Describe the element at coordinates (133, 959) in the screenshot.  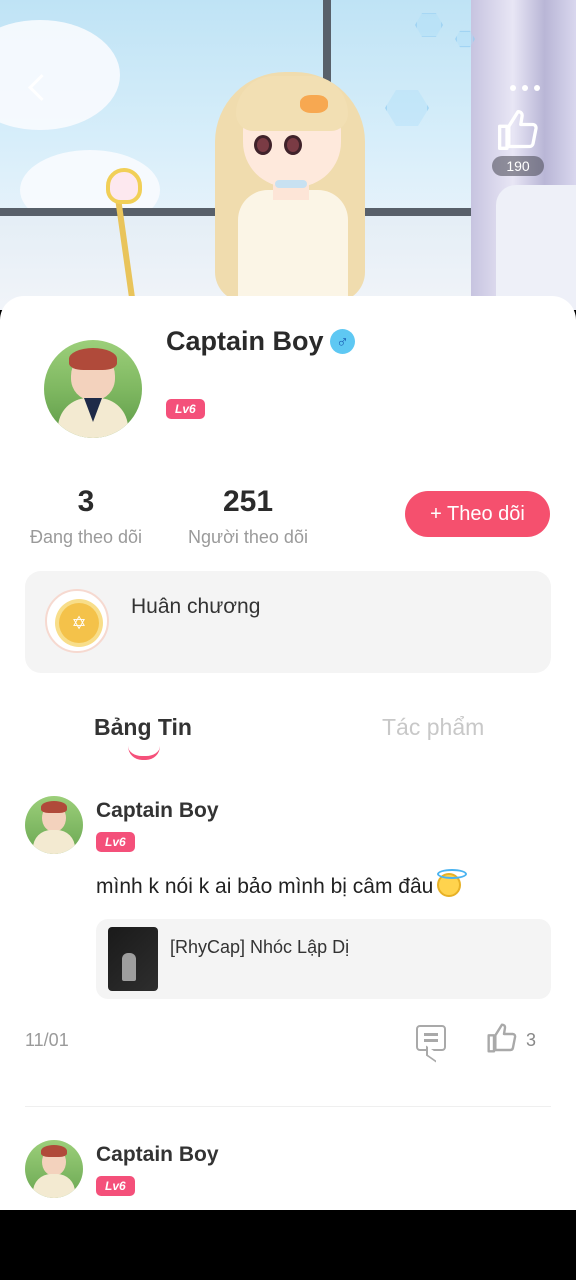
I see `work-thumbnail` at that location.